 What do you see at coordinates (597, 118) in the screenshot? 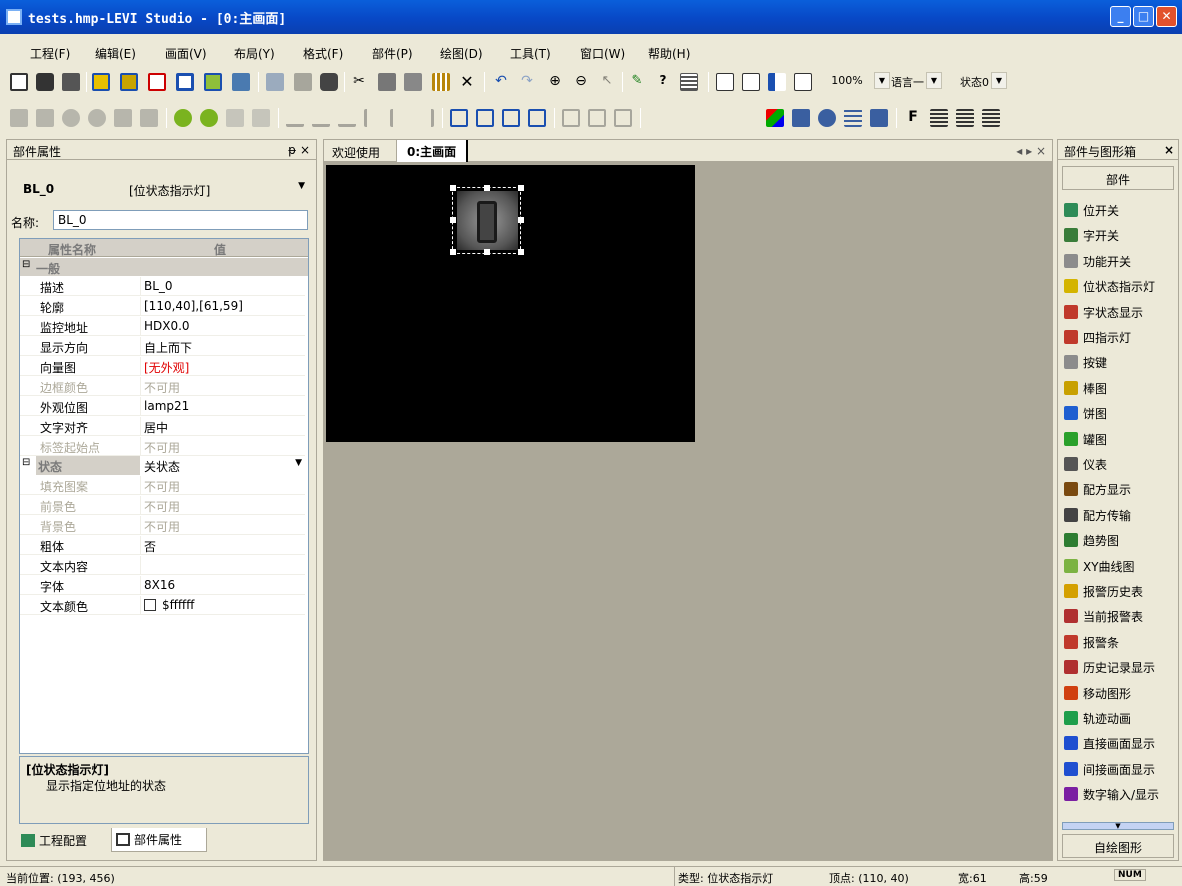
I see `same-height-icon` at bounding box center [597, 118].